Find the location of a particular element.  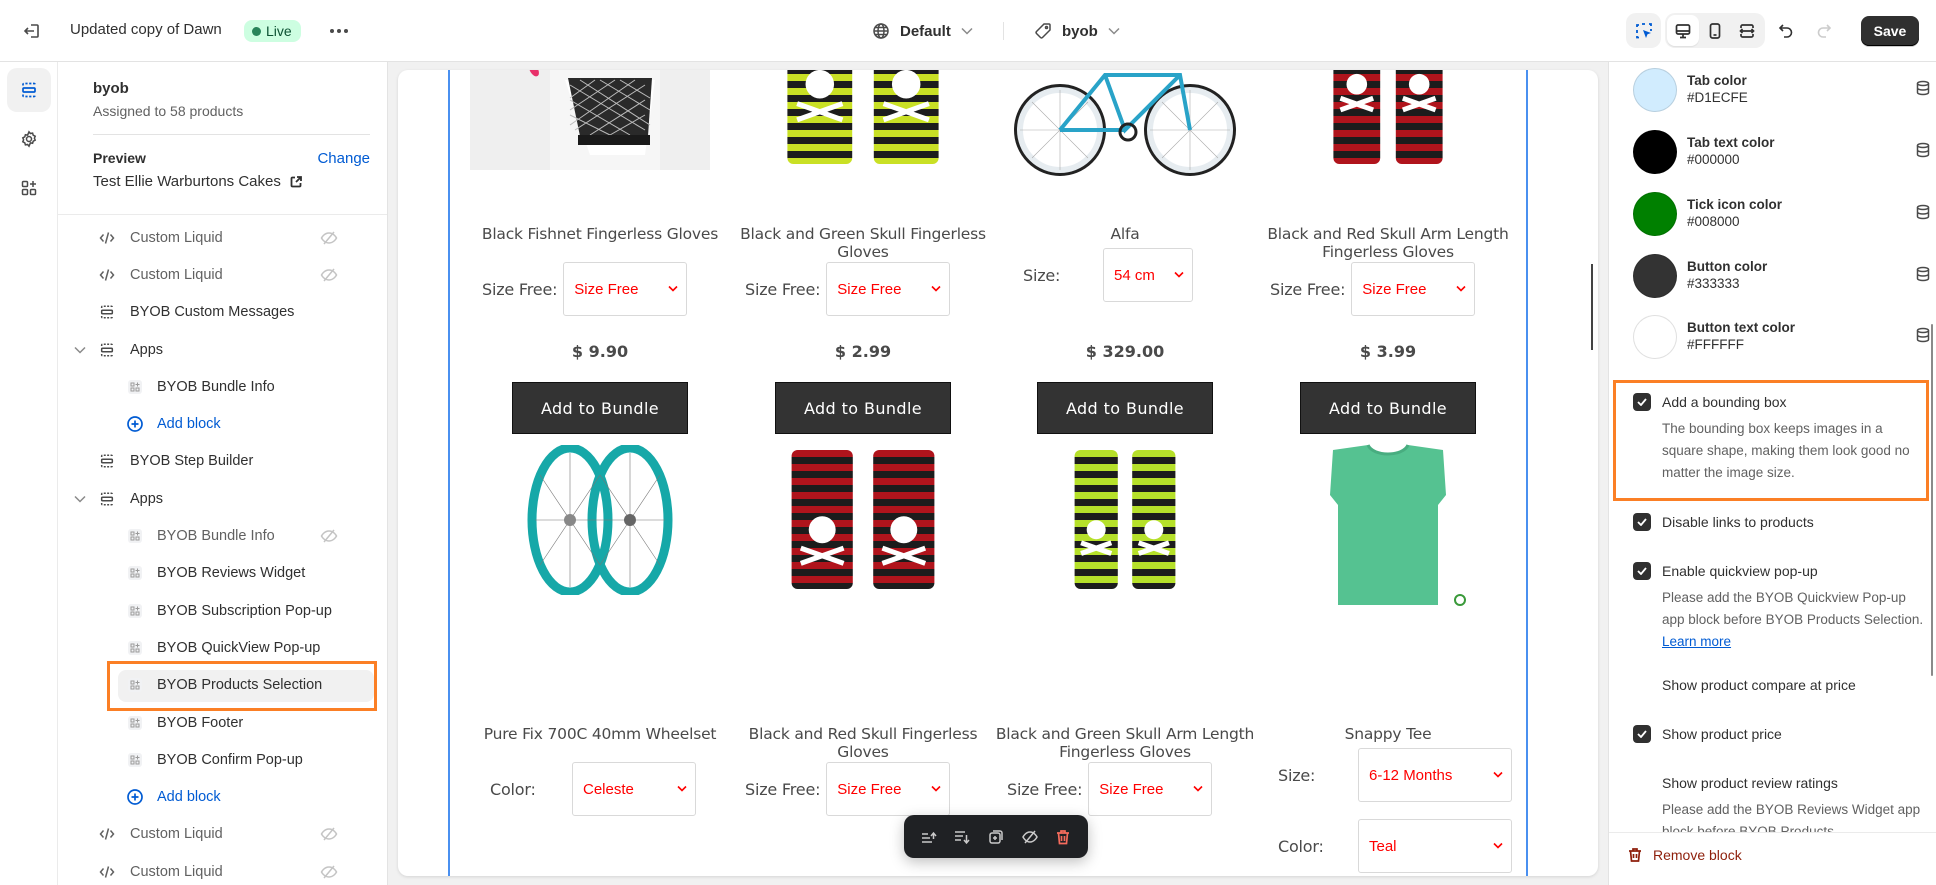

rail-theme-settings-button is located at coordinates (29, 139).